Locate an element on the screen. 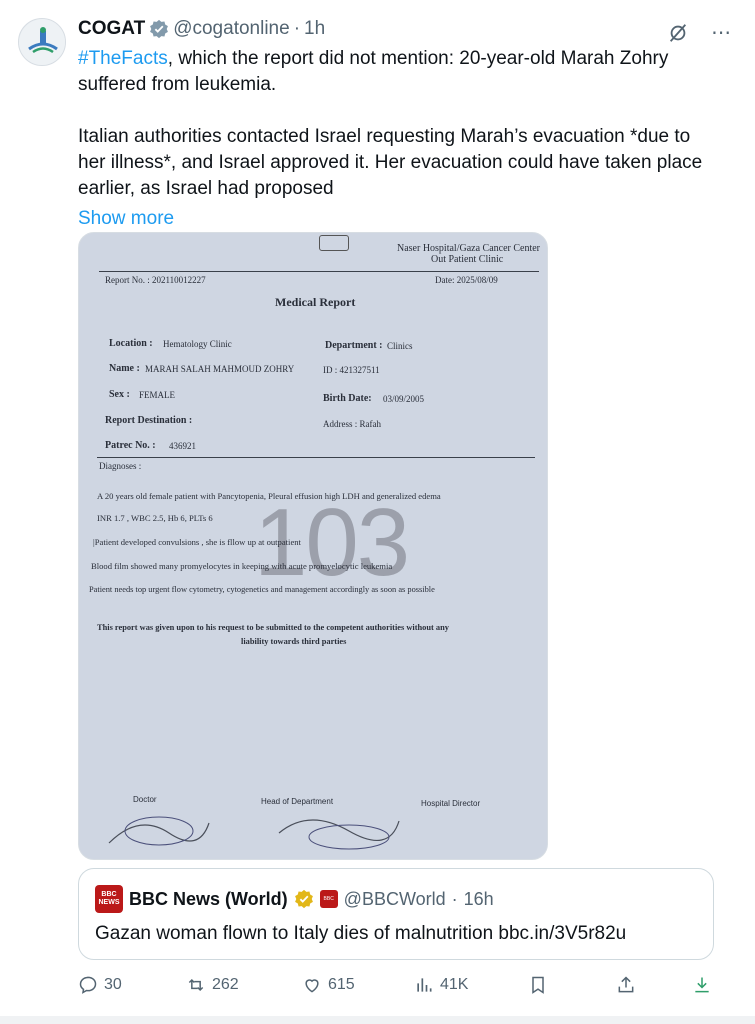 The height and width of the screenshot is (1024, 755). repost-button: 262 is located at coordinates (212, 985).